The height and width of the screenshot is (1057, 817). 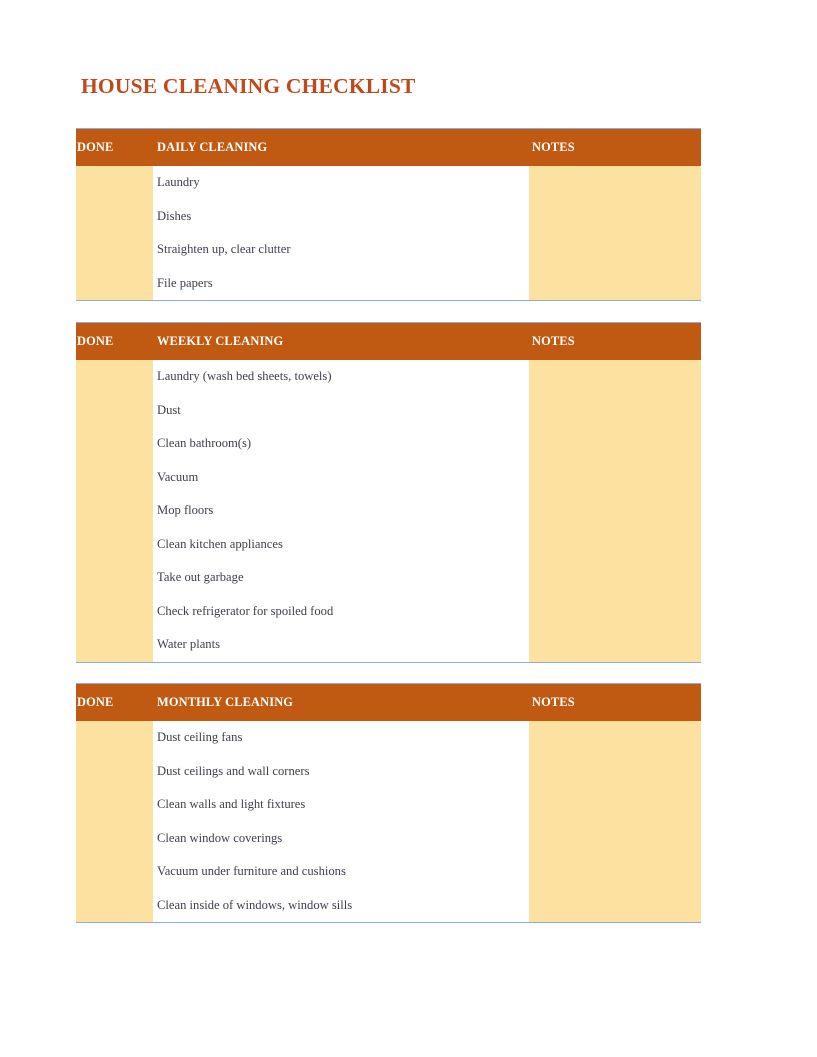 I want to click on table-row: Dust, so click(x=388, y=410).